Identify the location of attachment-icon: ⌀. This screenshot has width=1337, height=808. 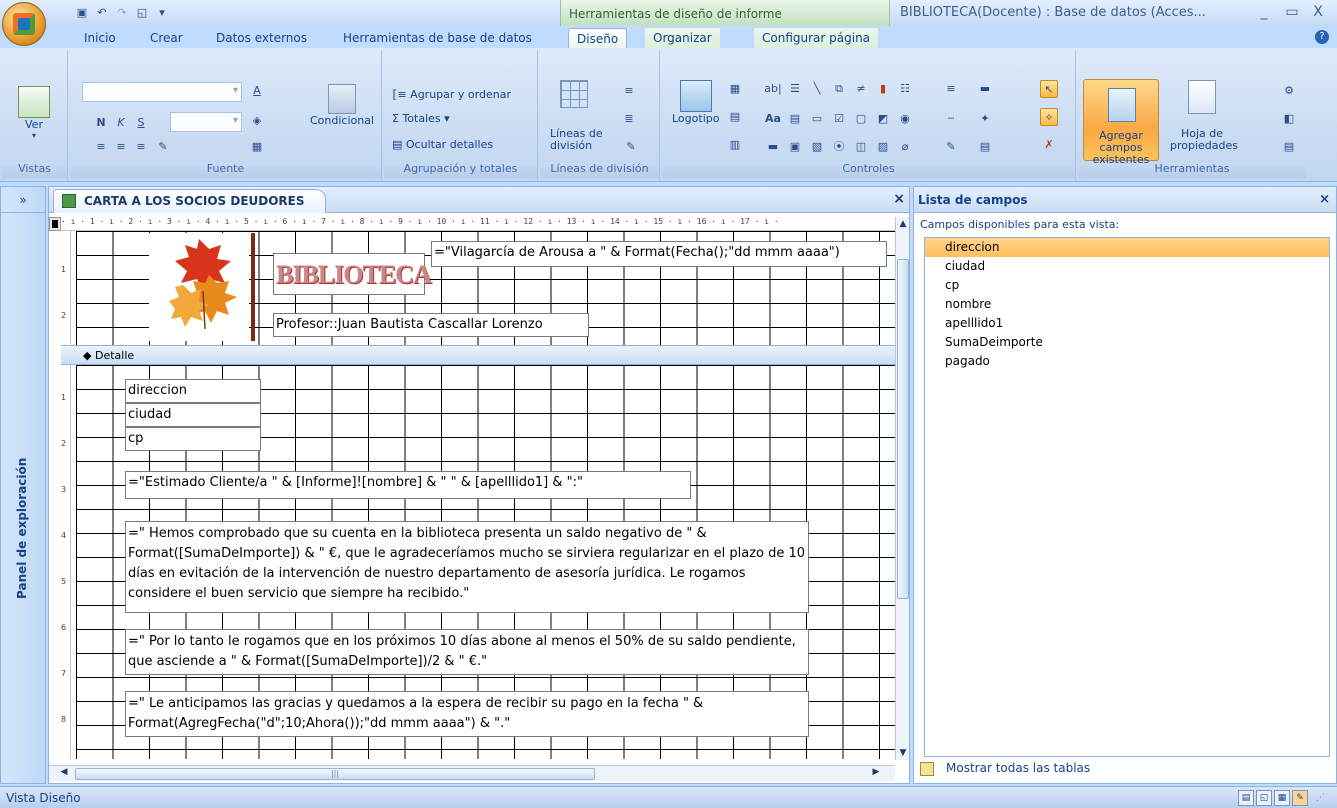
(905, 147).